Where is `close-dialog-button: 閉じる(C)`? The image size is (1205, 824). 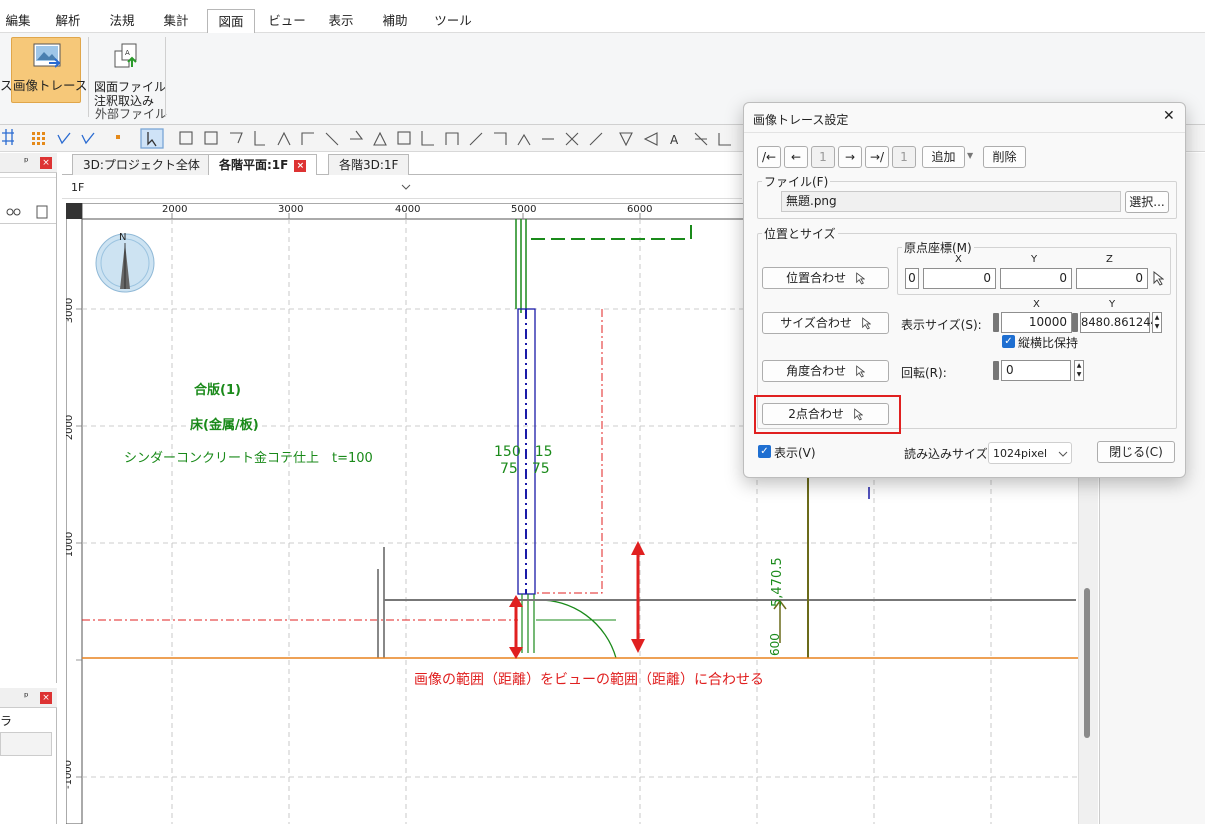 close-dialog-button: 閉じる(C) is located at coordinates (1136, 452).